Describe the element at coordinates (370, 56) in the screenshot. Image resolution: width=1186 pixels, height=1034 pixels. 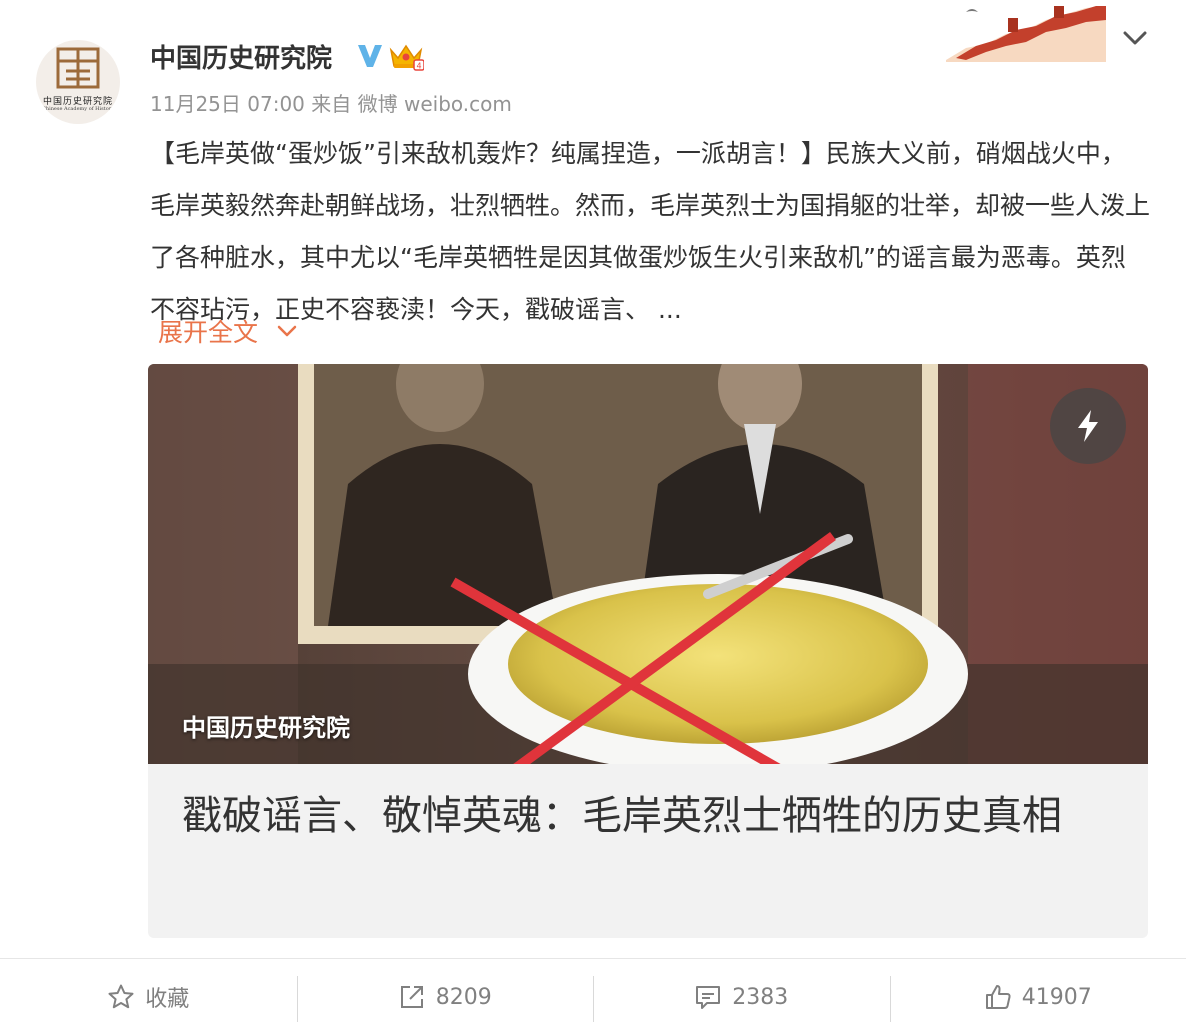
I see `verified-v-icon` at that location.